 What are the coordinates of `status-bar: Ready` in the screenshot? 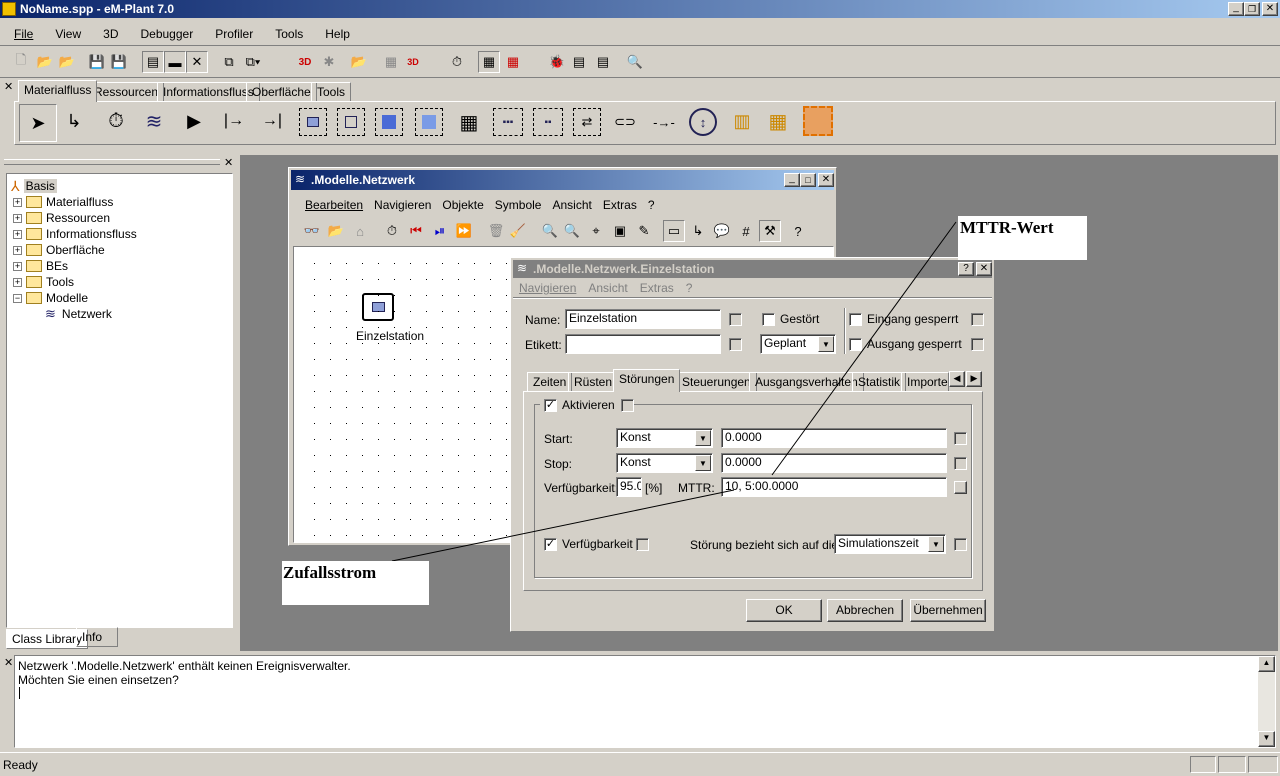 It's located at (640, 764).